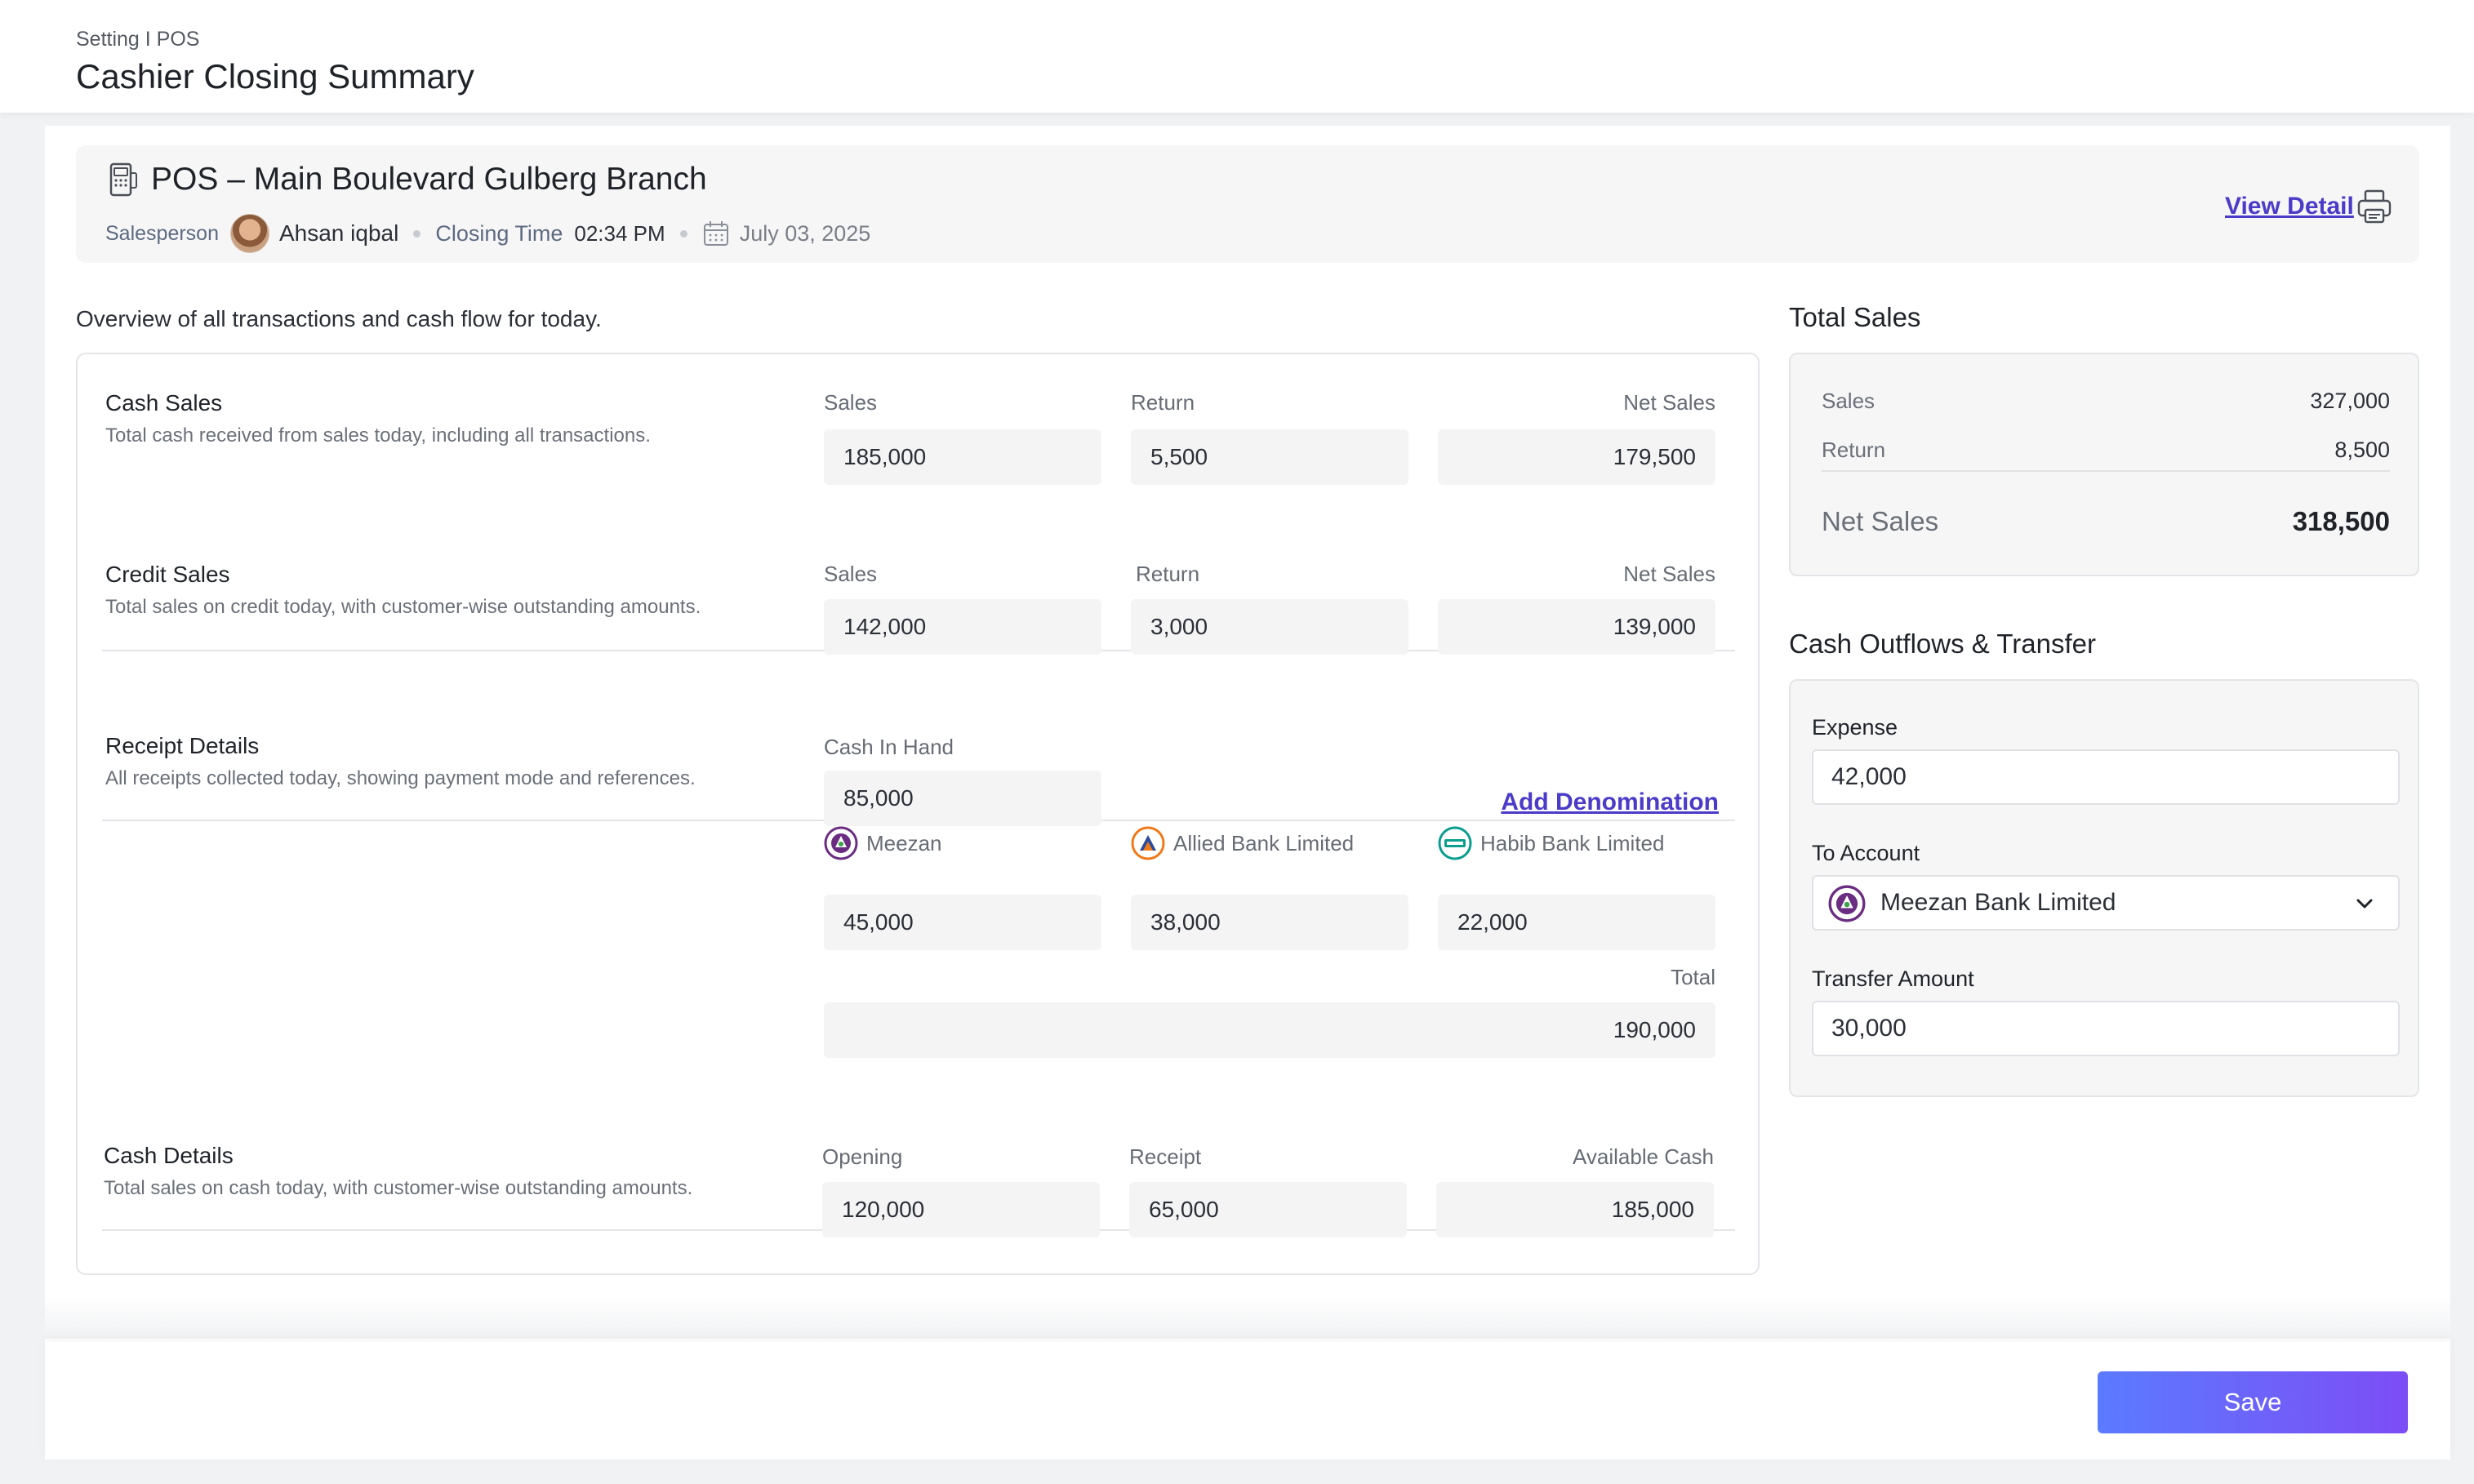  What do you see at coordinates (2365, 903) in the screenshot?
I see `chevron-down-icon` at bounding box center [2365, 903].